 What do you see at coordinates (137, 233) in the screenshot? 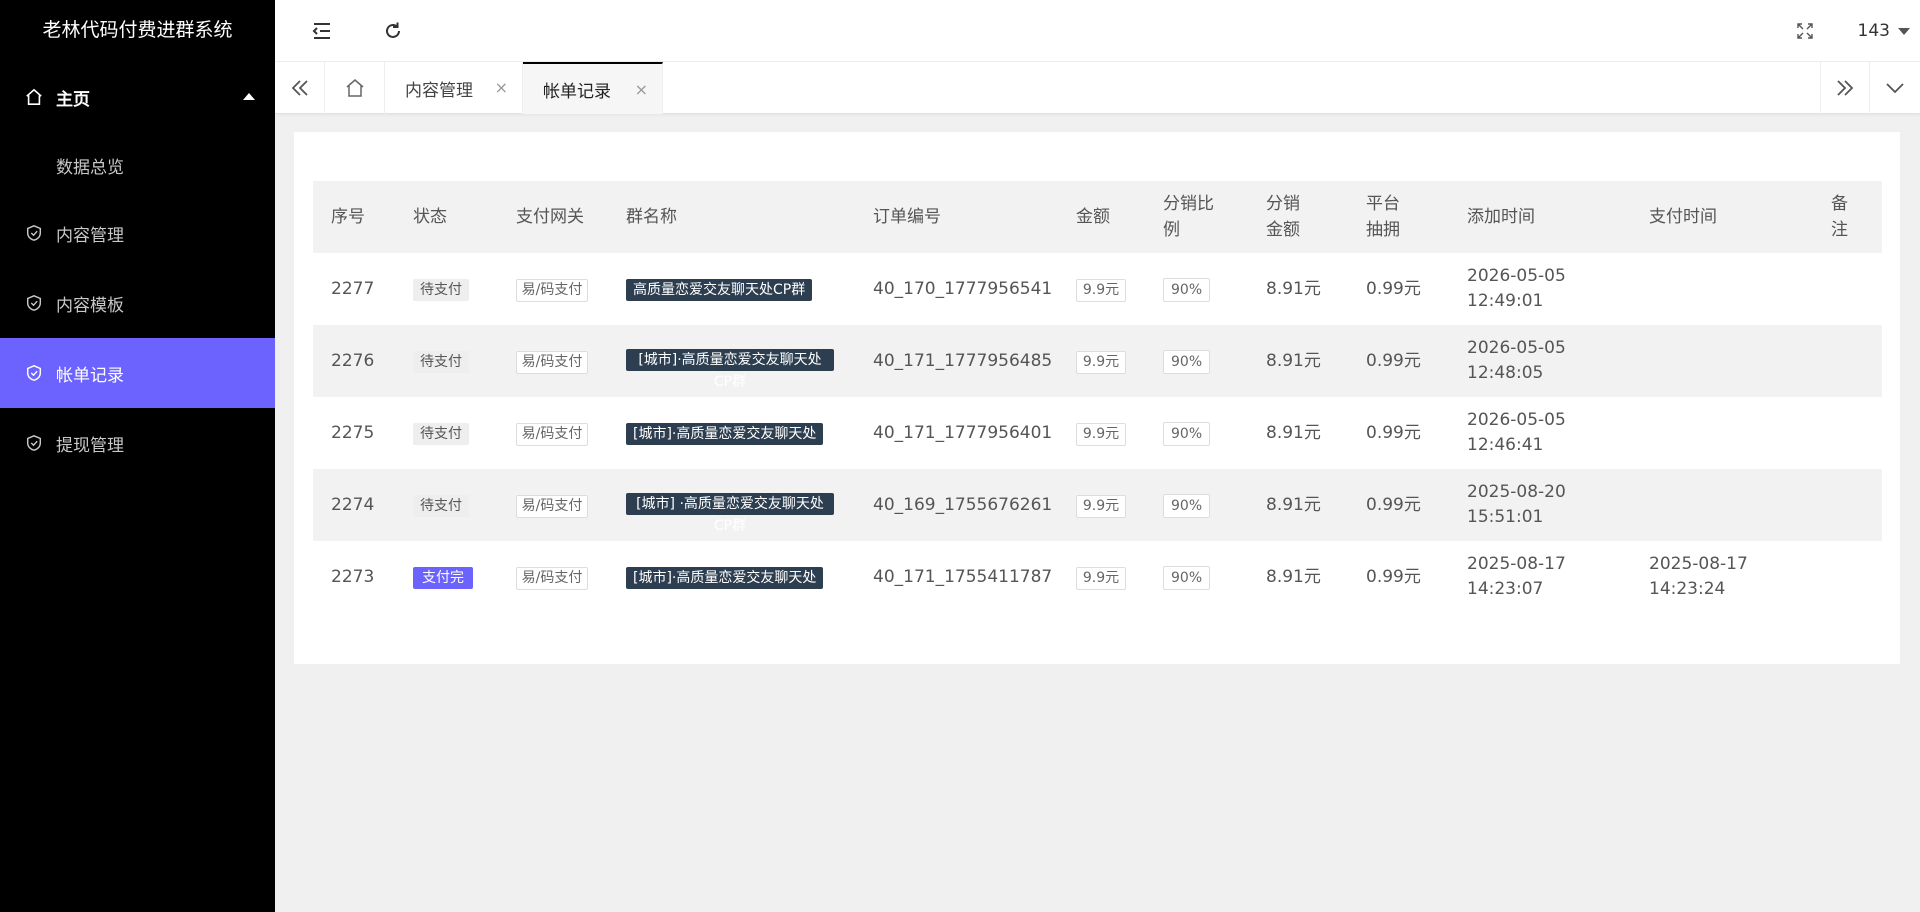
I see `sidebar-item-content: 内容管理` at bounding box center [137, 233].